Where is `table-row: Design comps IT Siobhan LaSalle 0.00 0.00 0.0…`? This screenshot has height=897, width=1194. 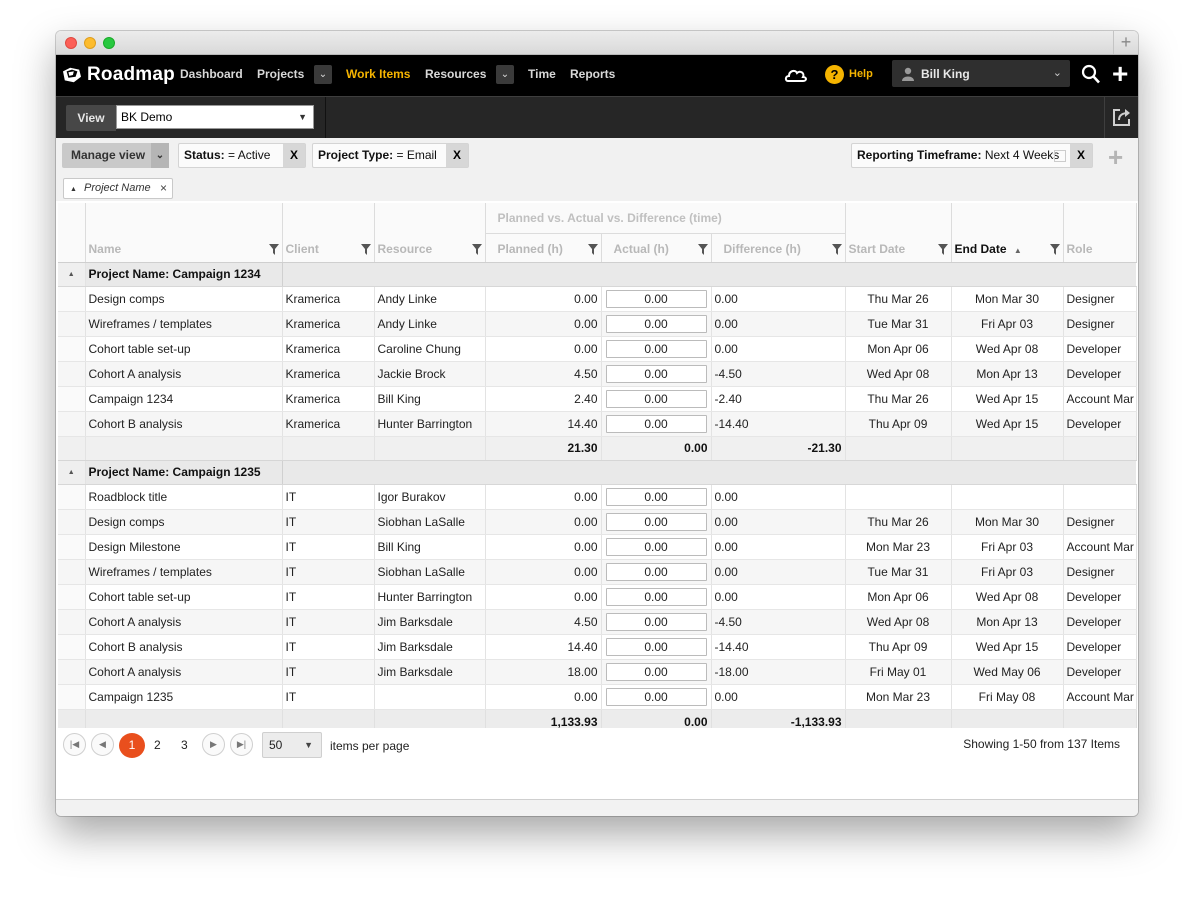 table-row: Design comps IT Siobhan LaSalle 0.00 0.00 0.0… is located at coordinates (597, 522).